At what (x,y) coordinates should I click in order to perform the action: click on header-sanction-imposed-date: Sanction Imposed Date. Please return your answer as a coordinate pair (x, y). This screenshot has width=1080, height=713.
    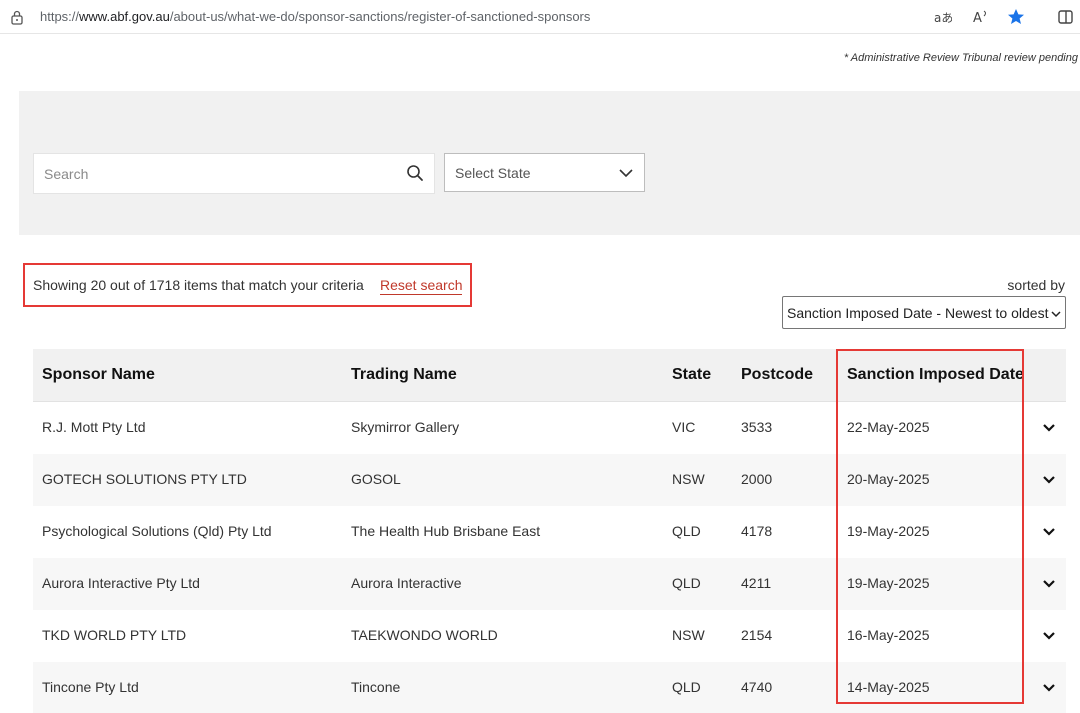
    Looking at the image, I should click on (935, 375).